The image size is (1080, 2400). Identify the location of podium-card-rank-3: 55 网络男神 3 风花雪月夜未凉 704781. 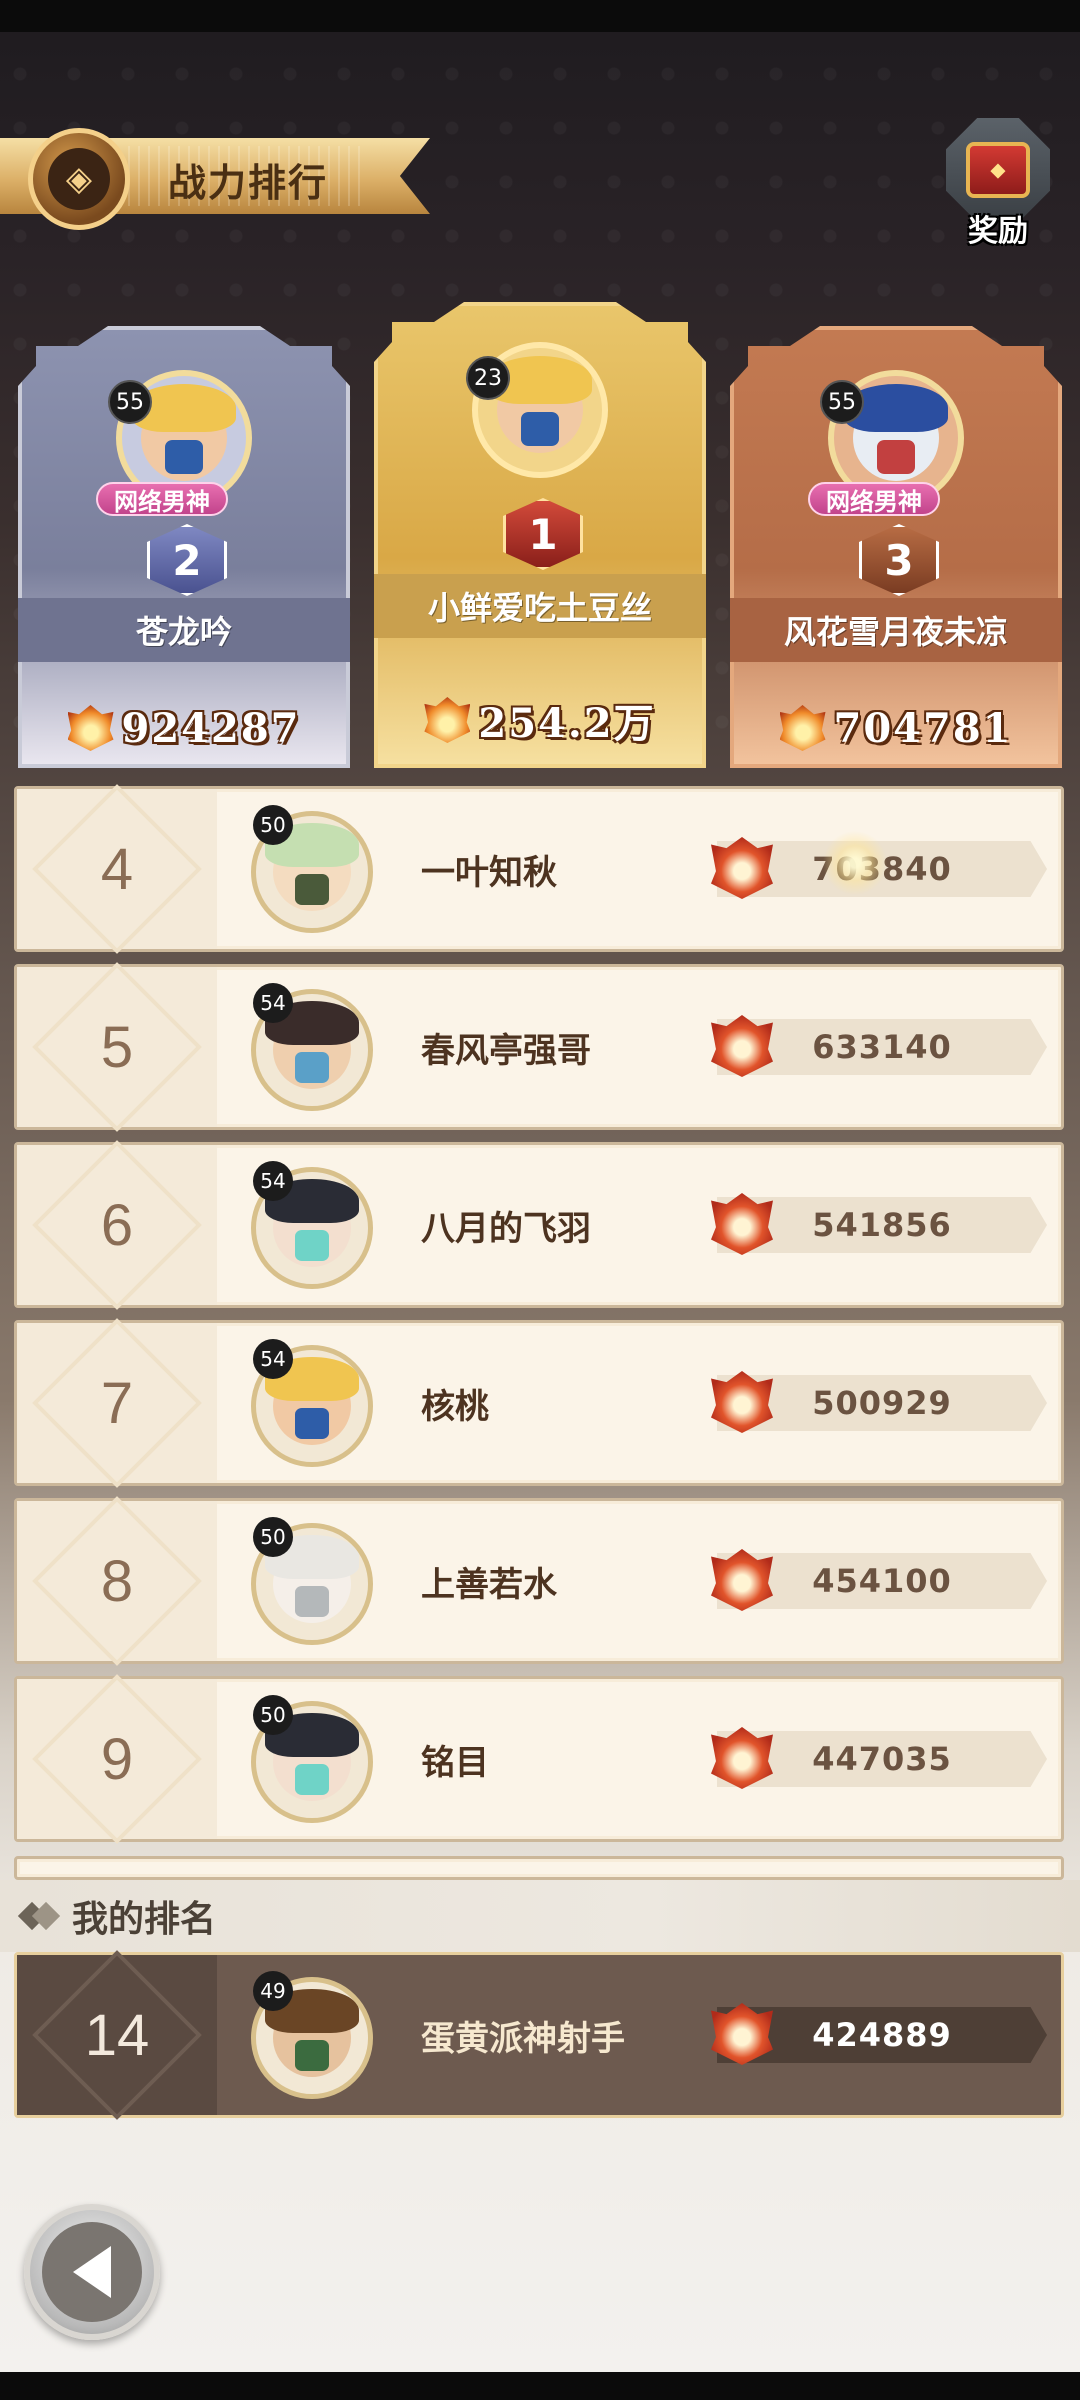
(896, 547).